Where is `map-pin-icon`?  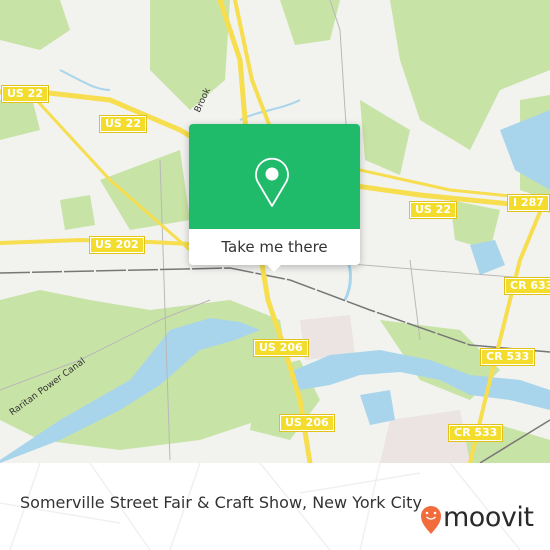
map-pin-icon is located at coordinates (272, 182).